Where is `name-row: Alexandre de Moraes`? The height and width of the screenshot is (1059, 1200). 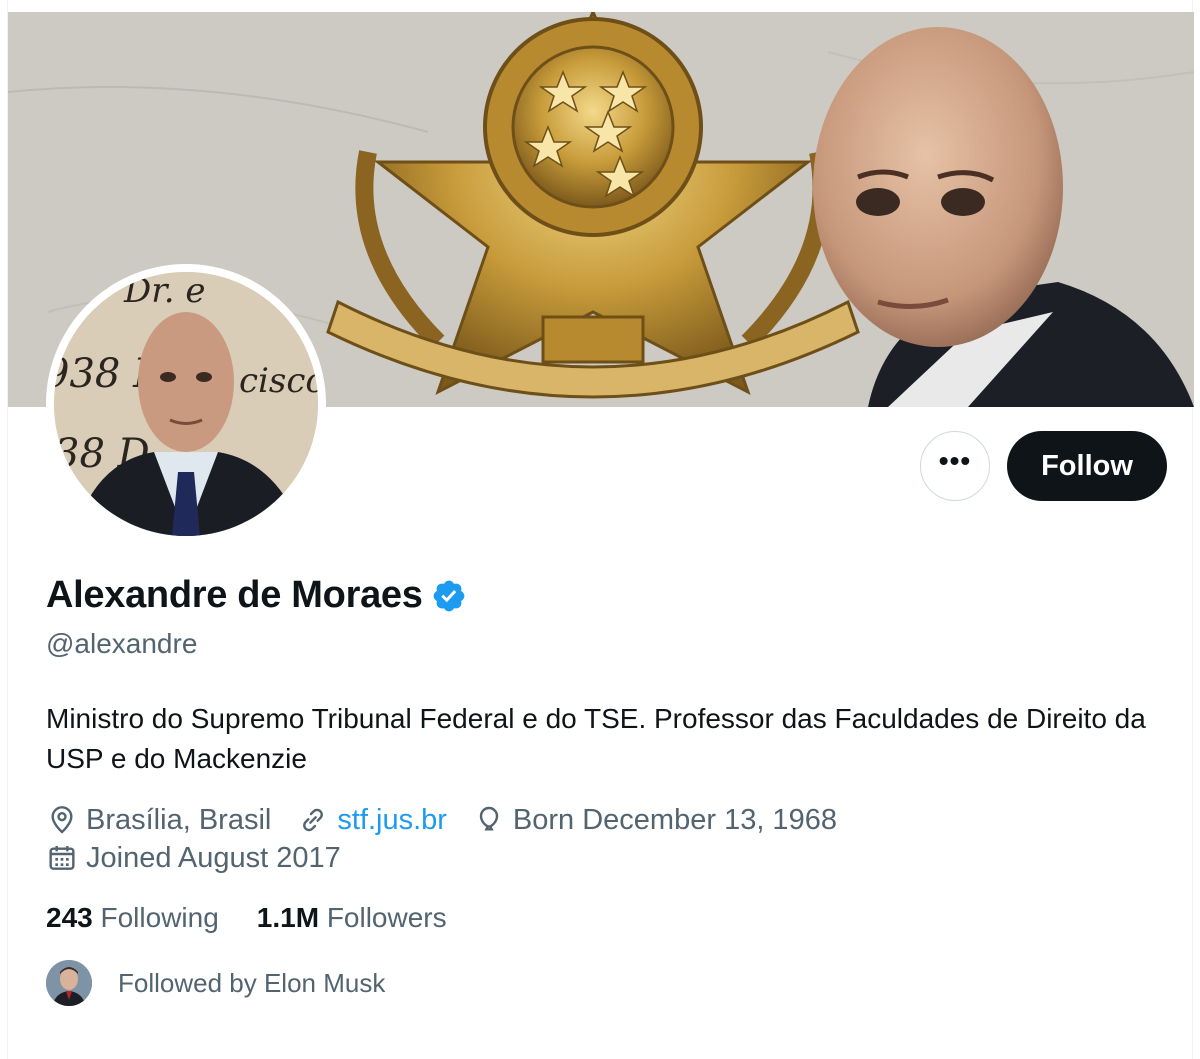
name-row: Alexandre de Moraes is located at coordinates (256, 595).